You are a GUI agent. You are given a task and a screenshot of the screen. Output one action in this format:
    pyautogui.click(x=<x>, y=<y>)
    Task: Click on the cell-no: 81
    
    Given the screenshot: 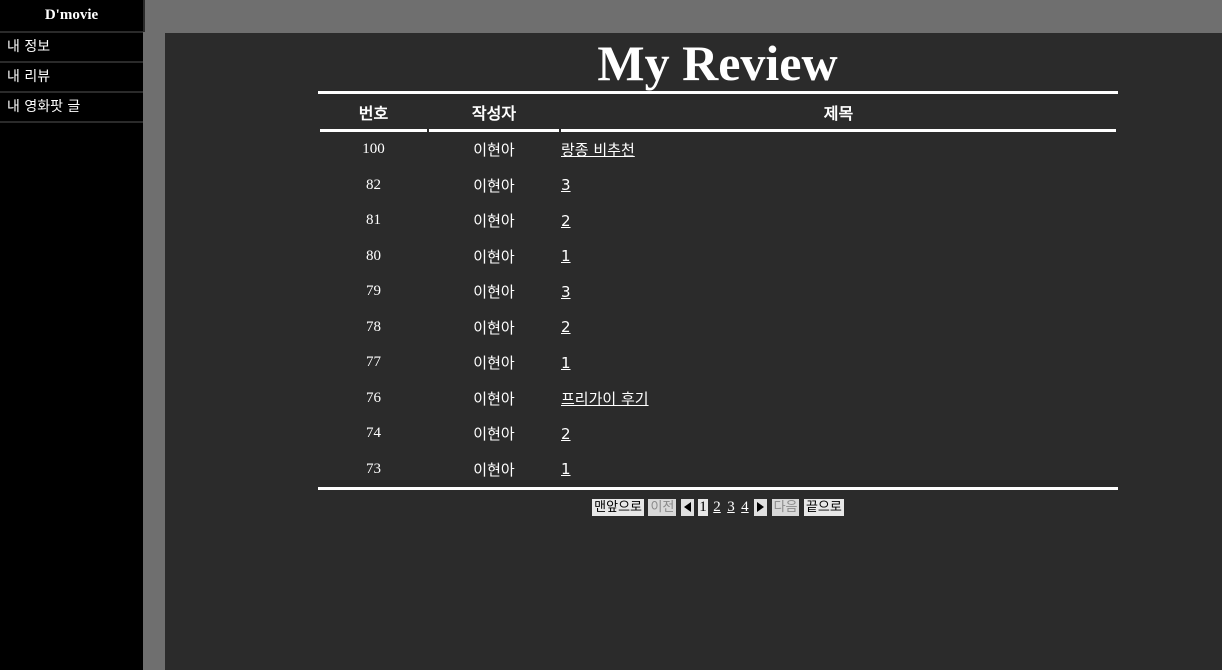 What is the action you would take?
    pyautogui.click(x=373, y=220)
    